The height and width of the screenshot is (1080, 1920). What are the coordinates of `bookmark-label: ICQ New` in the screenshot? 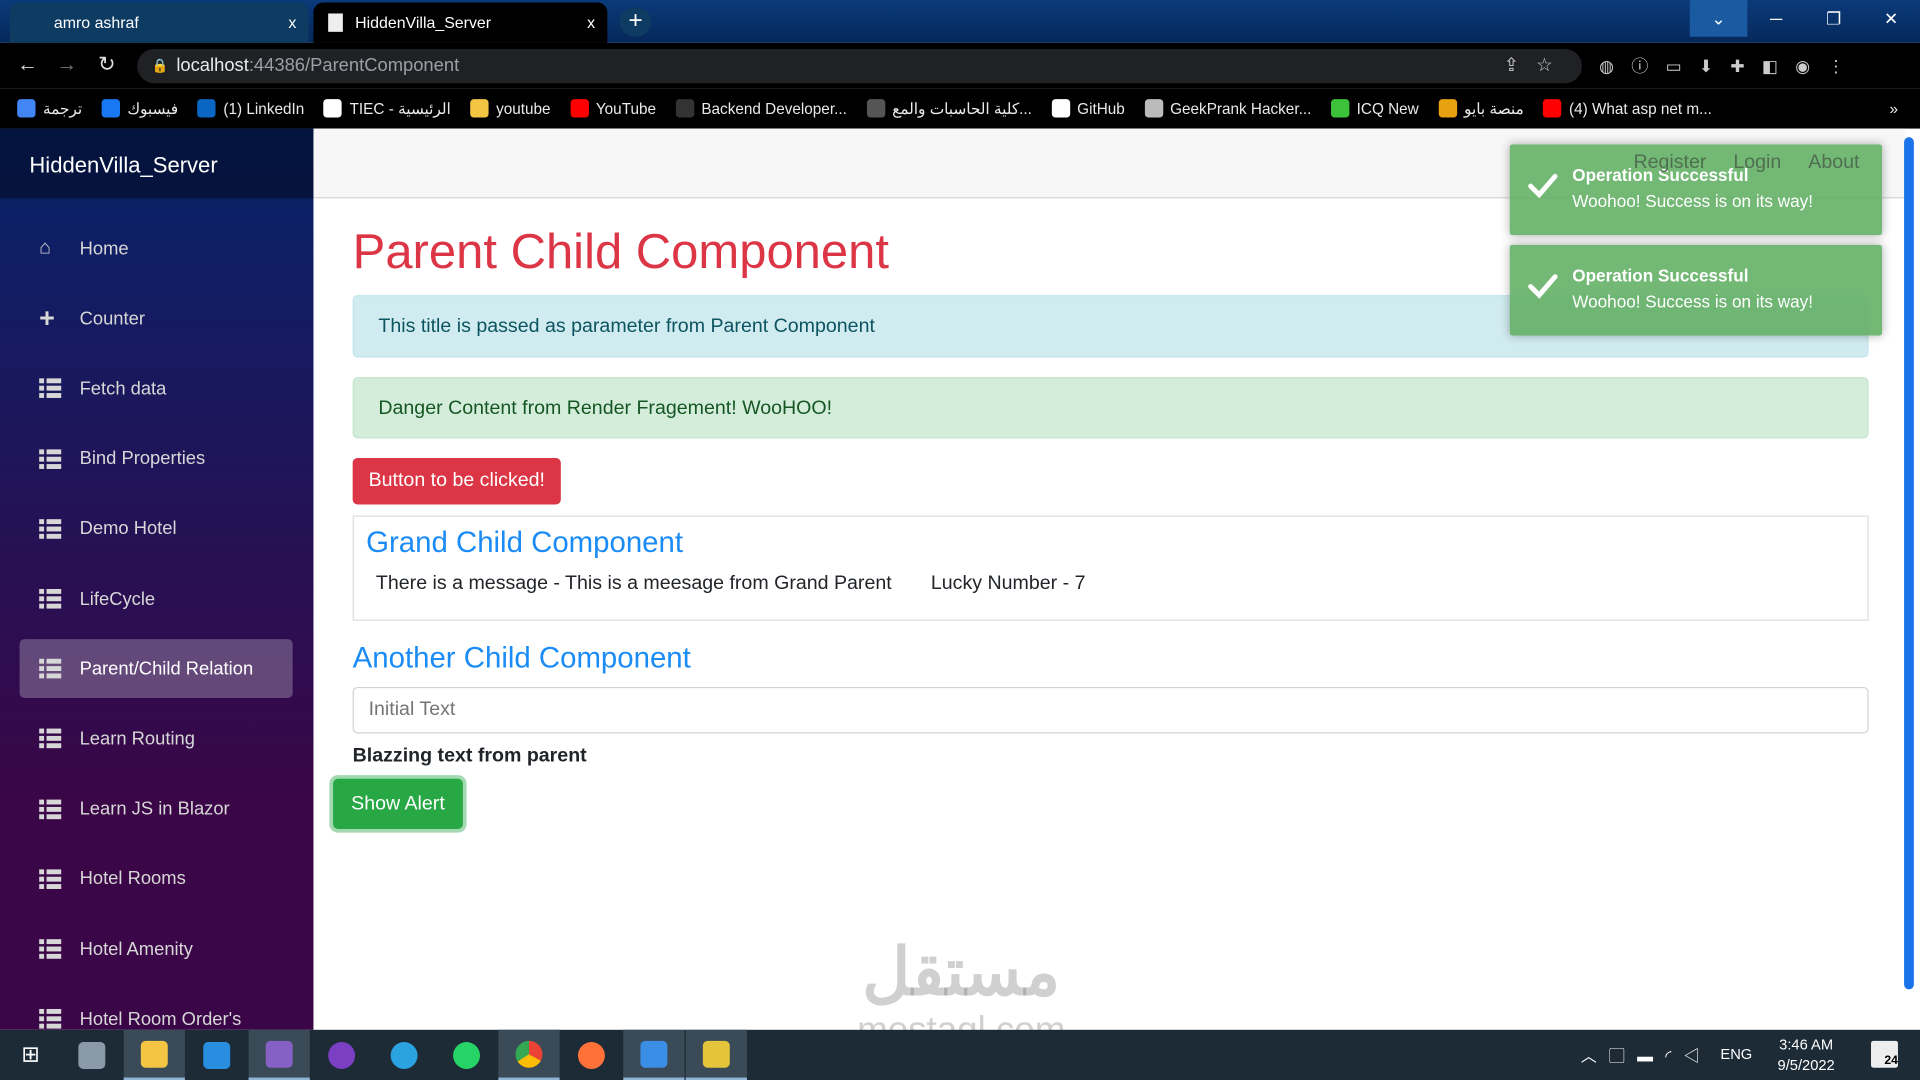 It's located at (1387, 108).